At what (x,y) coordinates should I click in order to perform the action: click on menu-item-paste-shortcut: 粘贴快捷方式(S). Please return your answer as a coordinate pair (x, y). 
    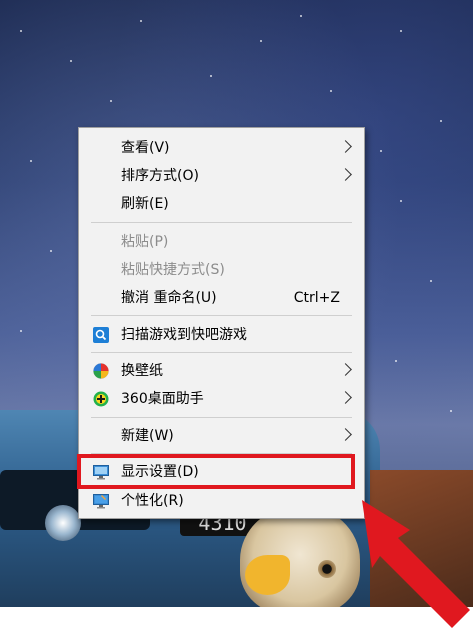
    Looking at the image, I should click on (221, 270).